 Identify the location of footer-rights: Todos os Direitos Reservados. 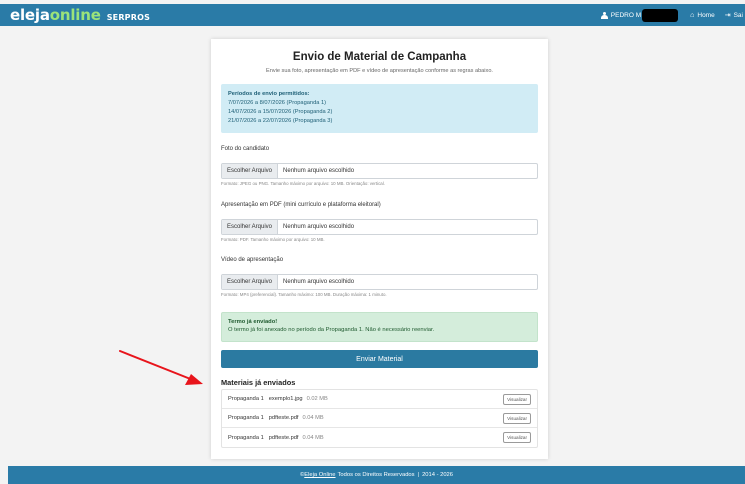
(376, 475).